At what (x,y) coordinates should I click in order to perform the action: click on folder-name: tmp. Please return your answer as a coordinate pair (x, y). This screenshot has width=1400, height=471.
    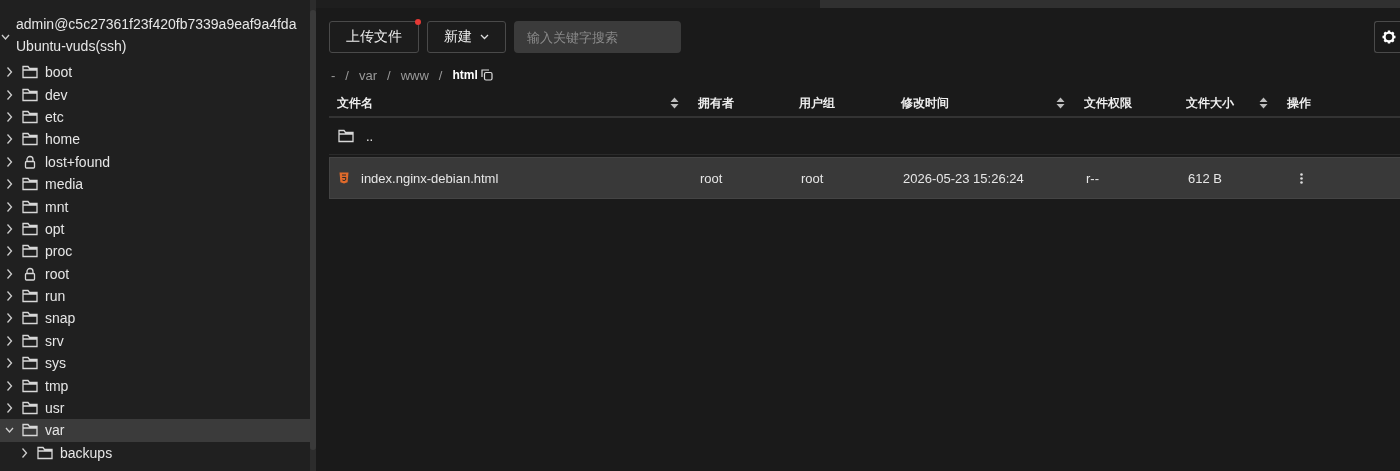
    Looking at the image, I should click on (57, 385).